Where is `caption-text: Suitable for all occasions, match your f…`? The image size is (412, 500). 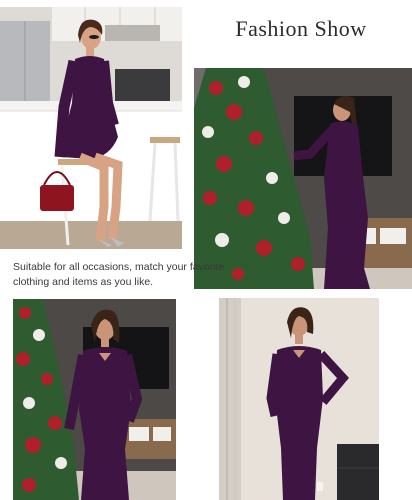
caption-text: Suitable for all occasions, match your f… is located at coordinates (143, 275).